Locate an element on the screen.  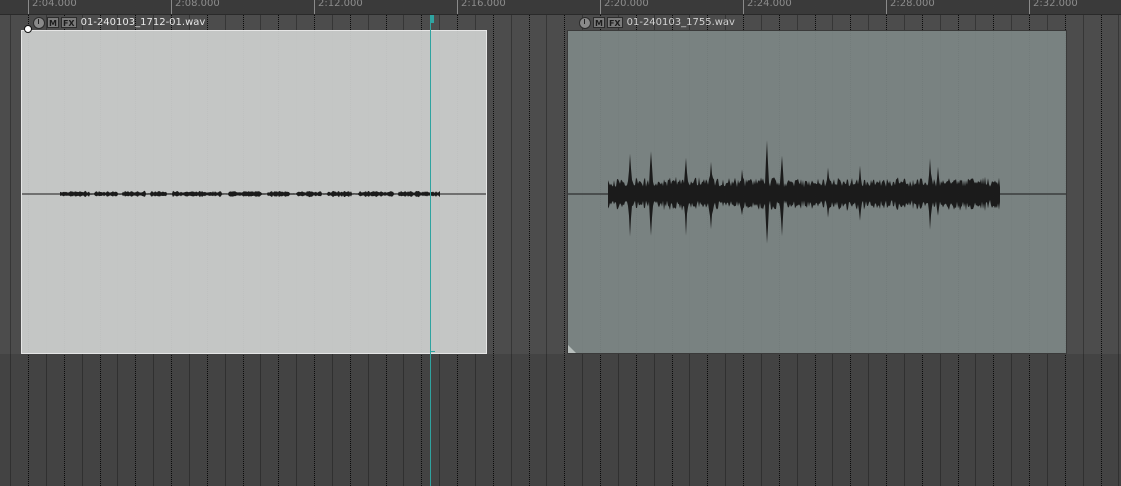
edit-cursor-flag is located at coordinates (432, 19).